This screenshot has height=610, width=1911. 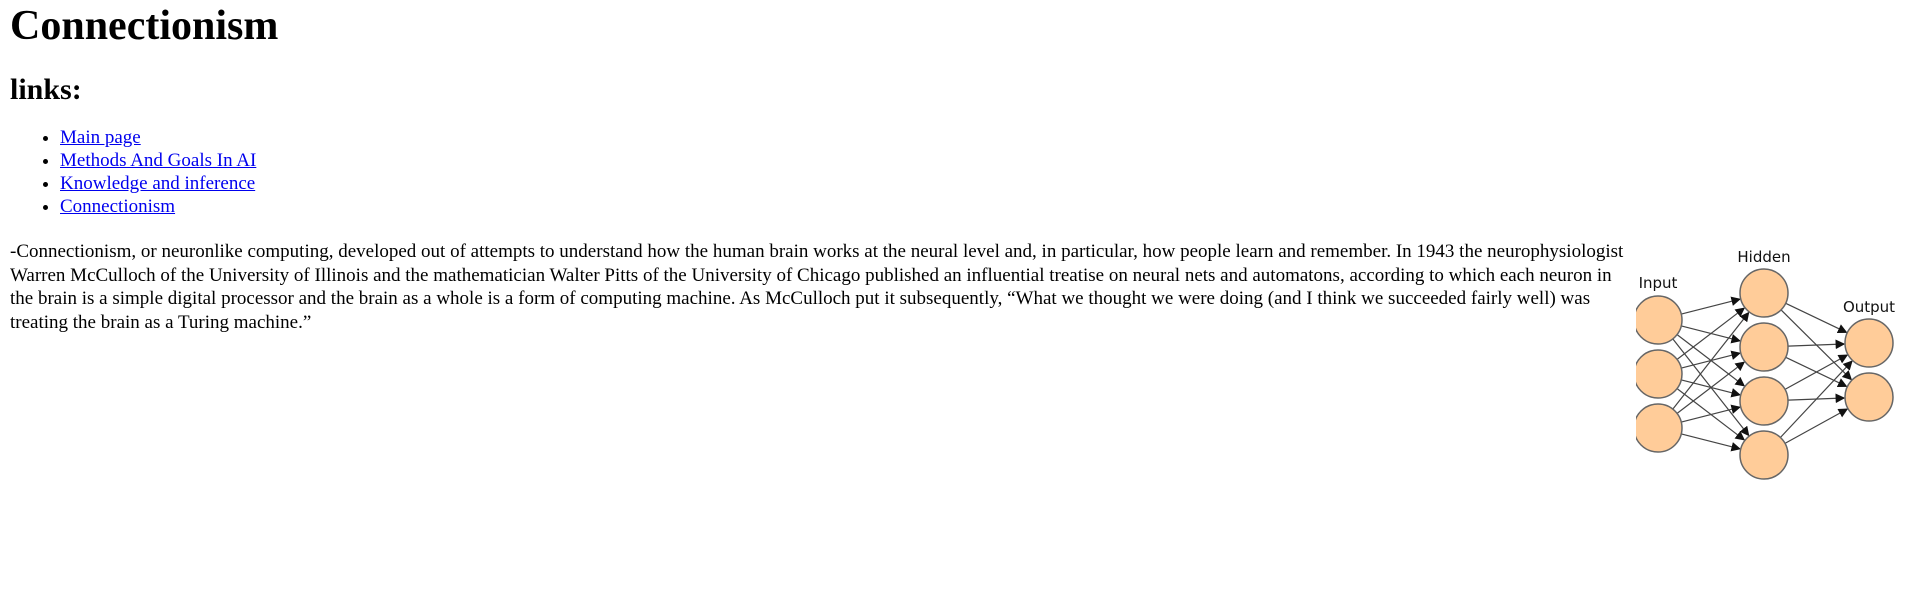 What do you see at coordinates (980, 160) in the screenshot?
I see `list-item: Methods And Goals In AI` at bounding box center [980, 160].